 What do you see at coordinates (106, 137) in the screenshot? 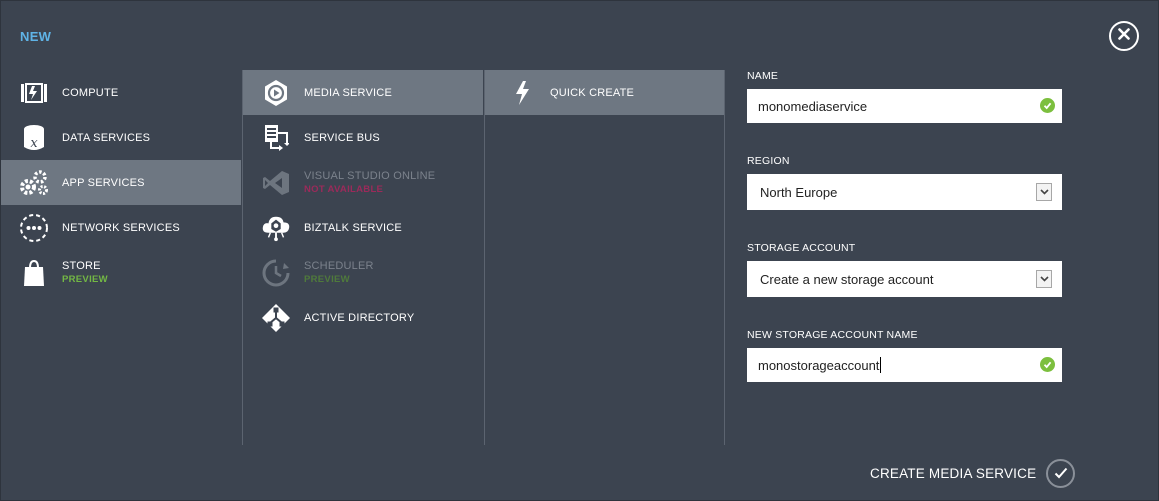
I see `category-label: DATA SERVICES` at bounding box center [106, 137].